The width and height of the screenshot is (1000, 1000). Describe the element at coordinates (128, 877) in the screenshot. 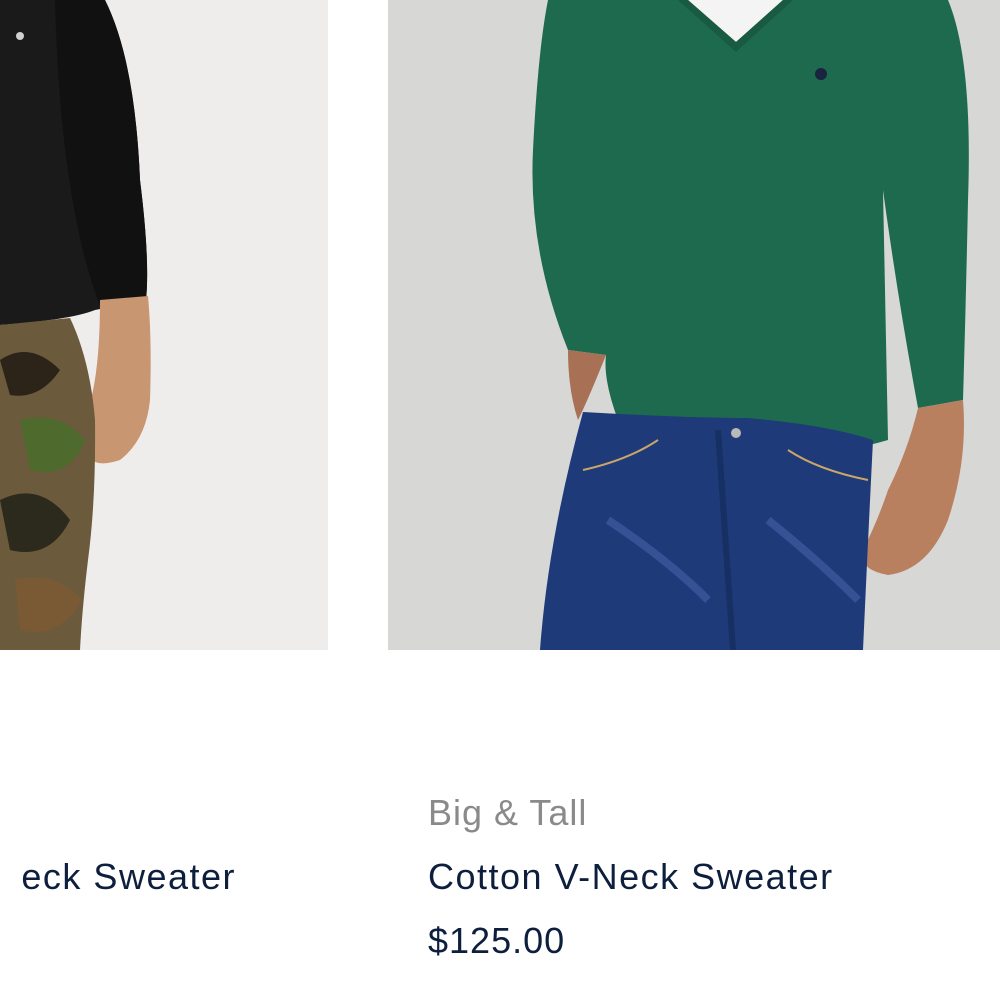

I see `product-name: eck Sweater` at that location.